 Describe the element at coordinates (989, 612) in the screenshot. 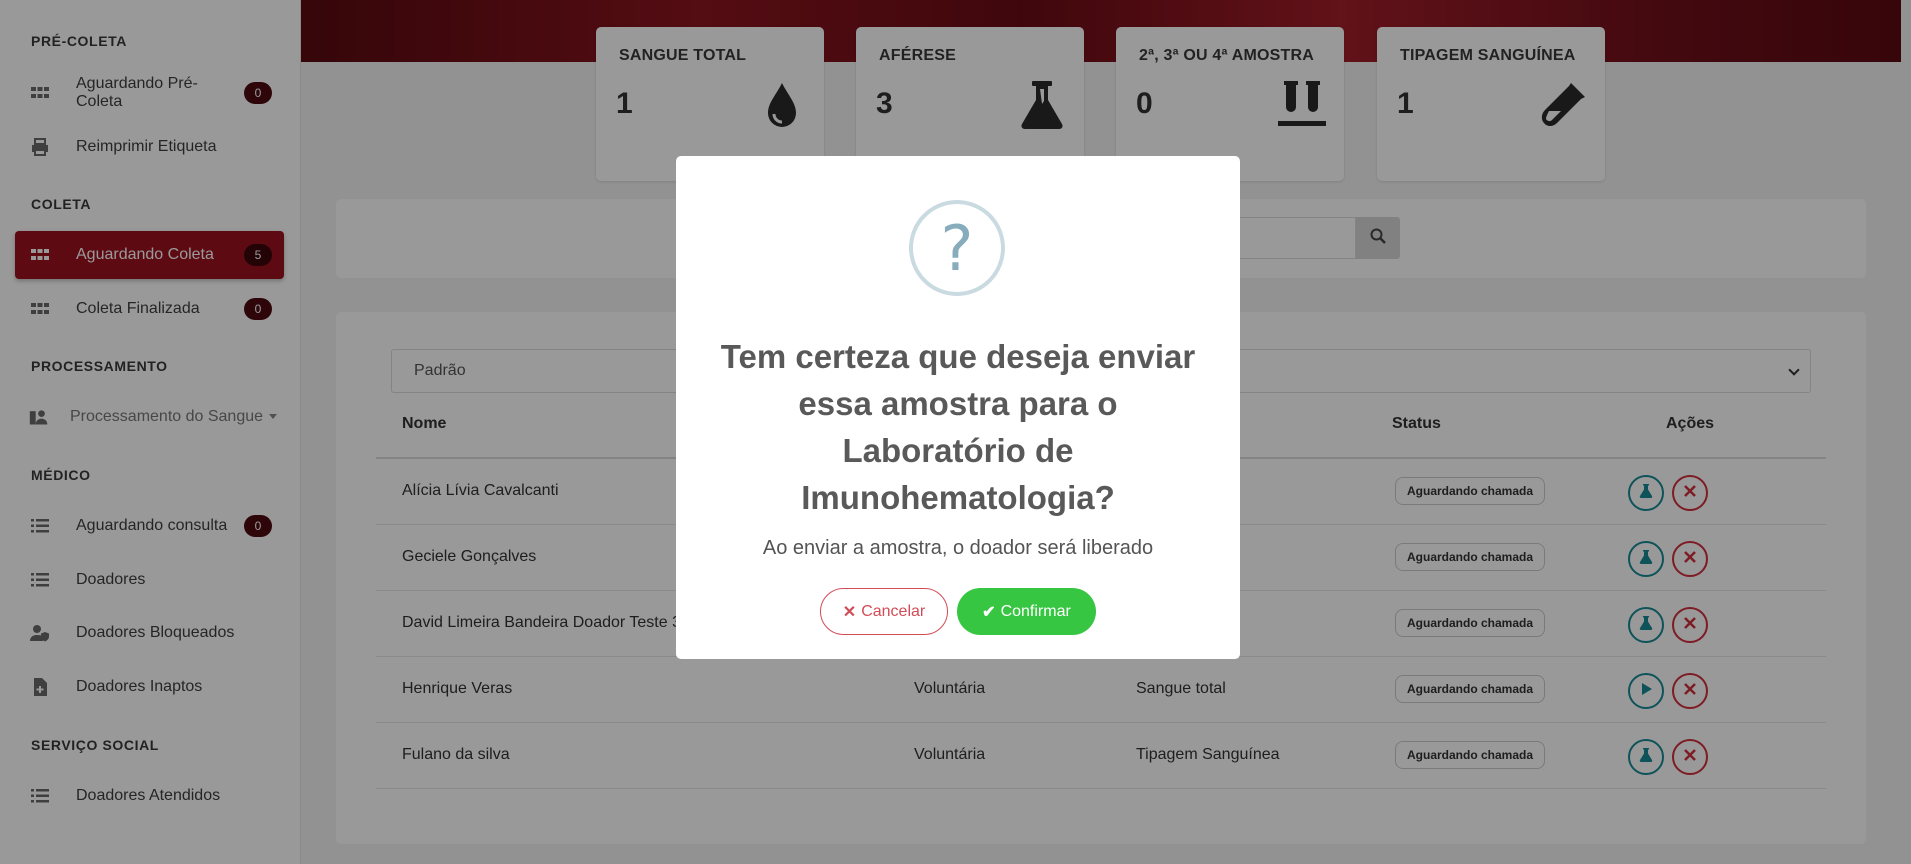

I see `check-icon: ✔` at that location.